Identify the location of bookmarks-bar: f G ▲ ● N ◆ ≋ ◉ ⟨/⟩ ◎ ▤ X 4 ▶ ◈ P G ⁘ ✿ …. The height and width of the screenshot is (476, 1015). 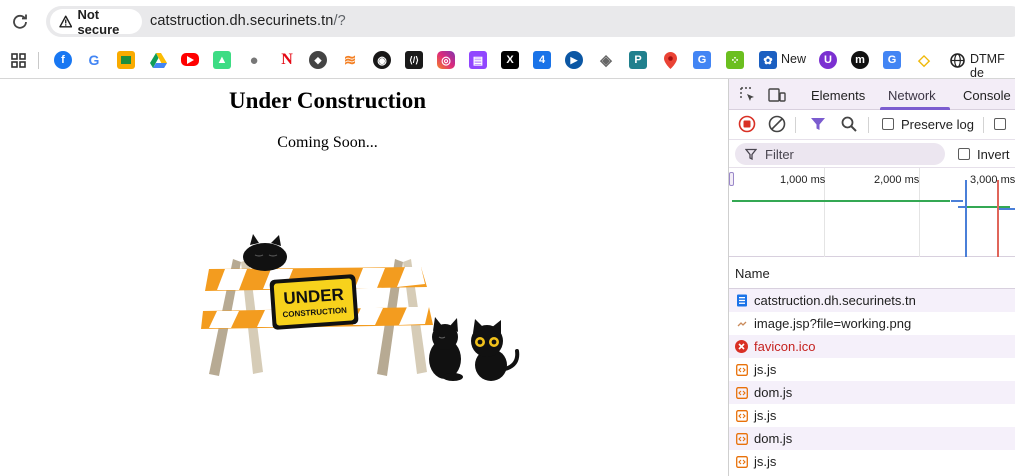
(507, 61).